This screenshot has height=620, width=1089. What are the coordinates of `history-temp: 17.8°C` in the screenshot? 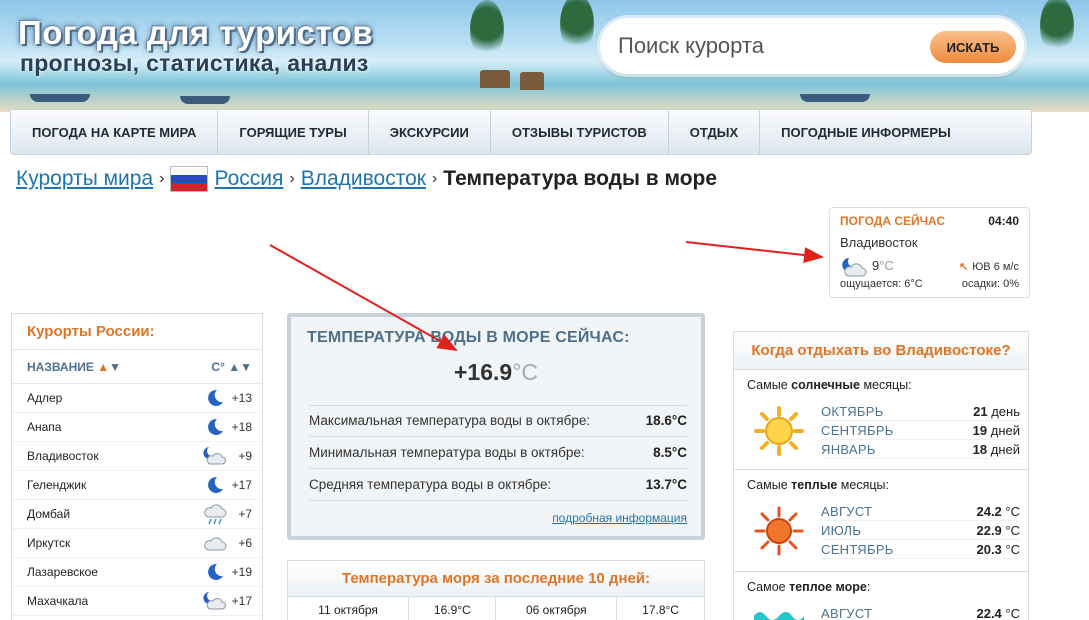 It's located at (660, 610).